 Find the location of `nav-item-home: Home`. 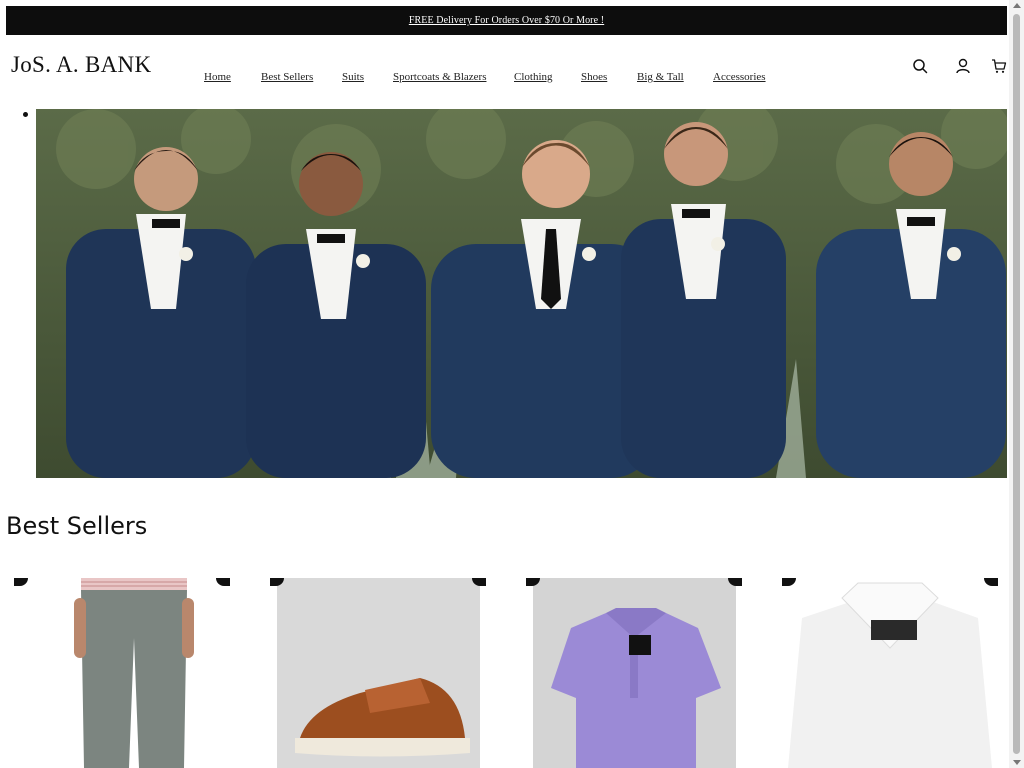

nav-item-home: Home is located at coordinates (217, 77).